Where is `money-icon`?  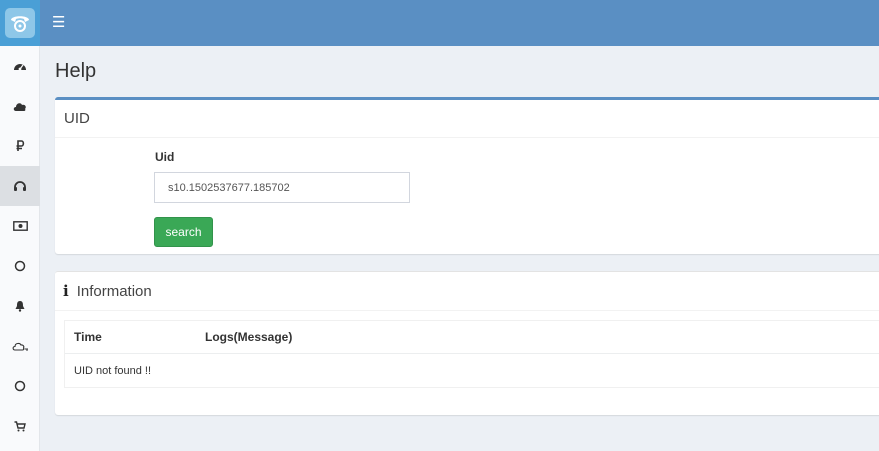
money-icon is located at coordinates (20, 226).